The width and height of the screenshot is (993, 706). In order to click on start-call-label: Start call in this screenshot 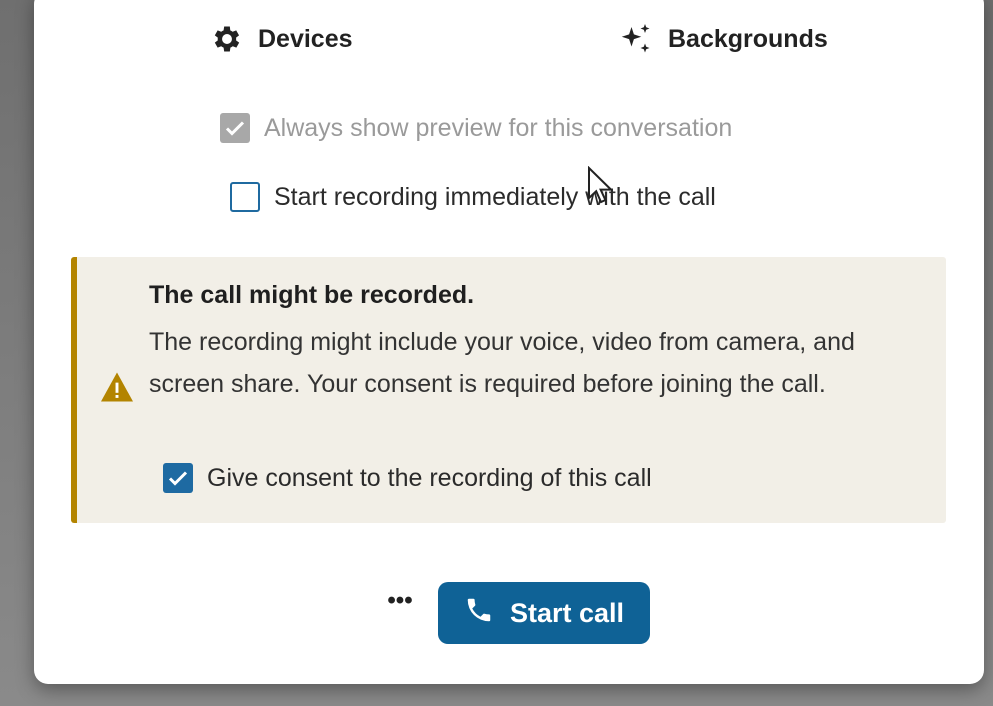, I will do `click(567, 612)`.